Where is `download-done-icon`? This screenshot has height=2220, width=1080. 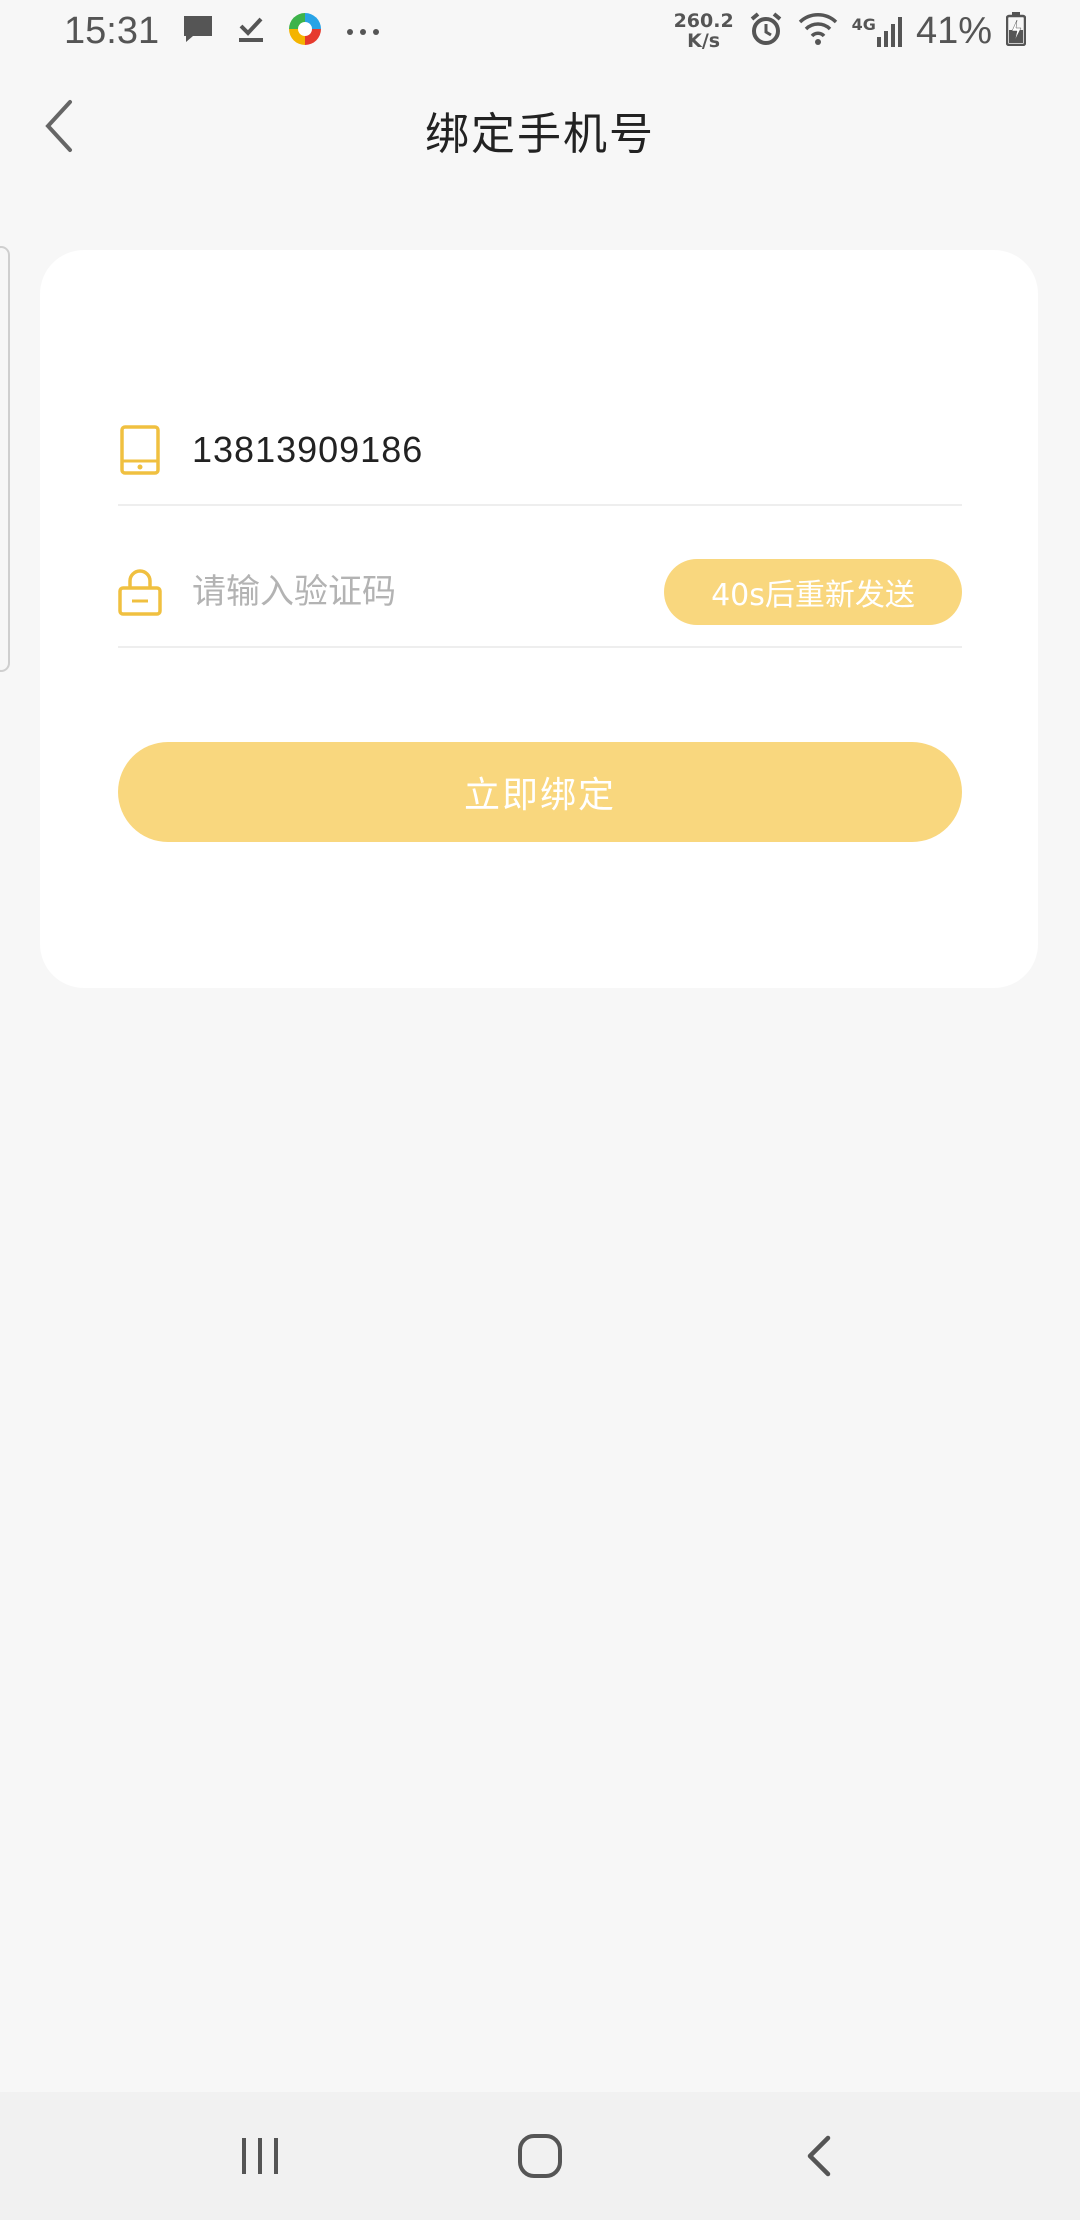 download-done-icon is located at coordinates (251, 31).